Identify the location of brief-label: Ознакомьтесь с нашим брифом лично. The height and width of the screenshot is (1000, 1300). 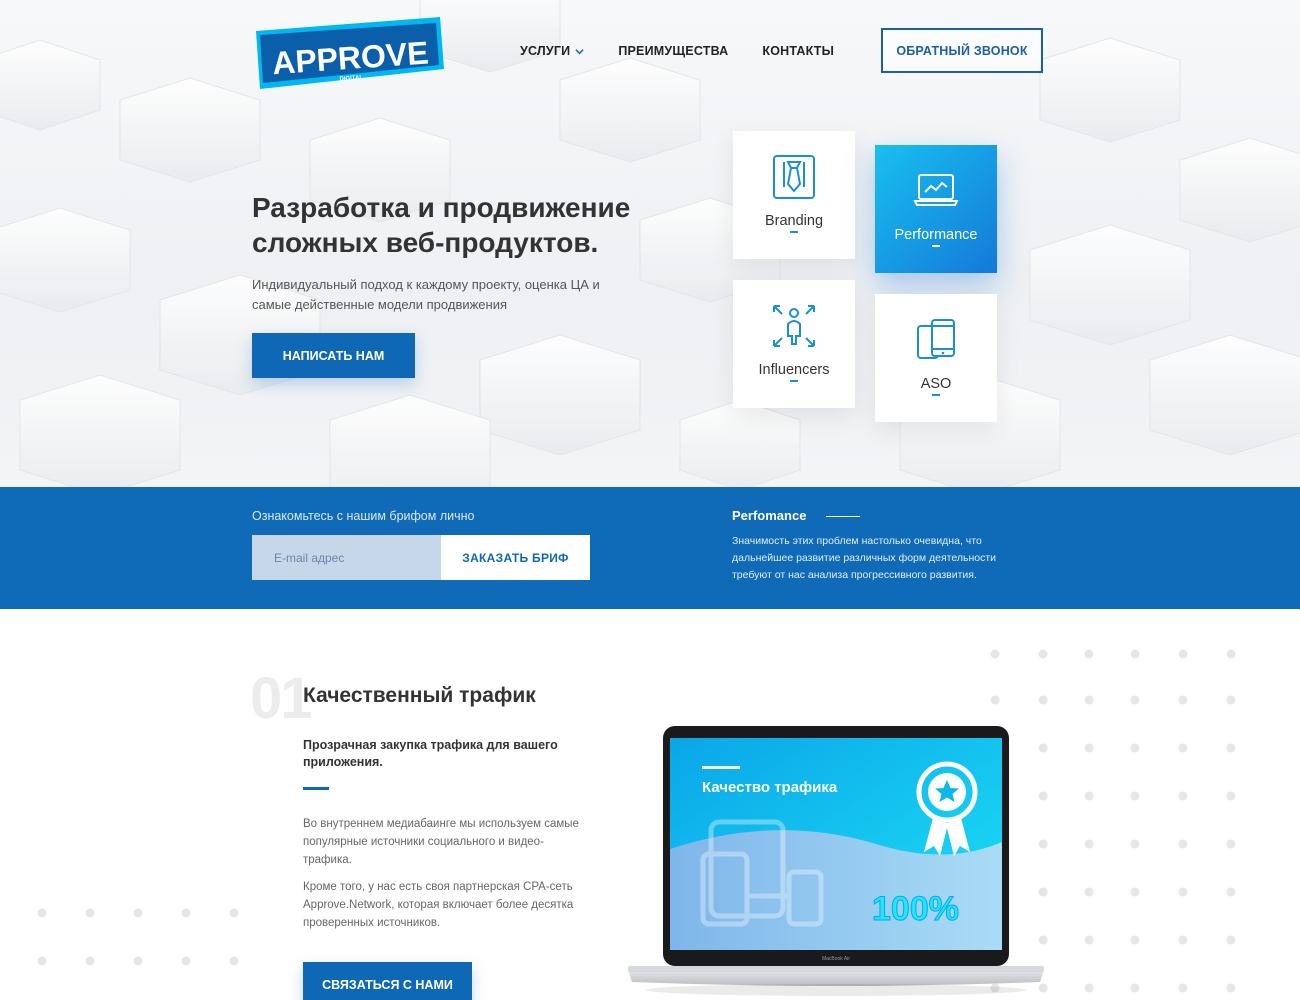
(363, 516).